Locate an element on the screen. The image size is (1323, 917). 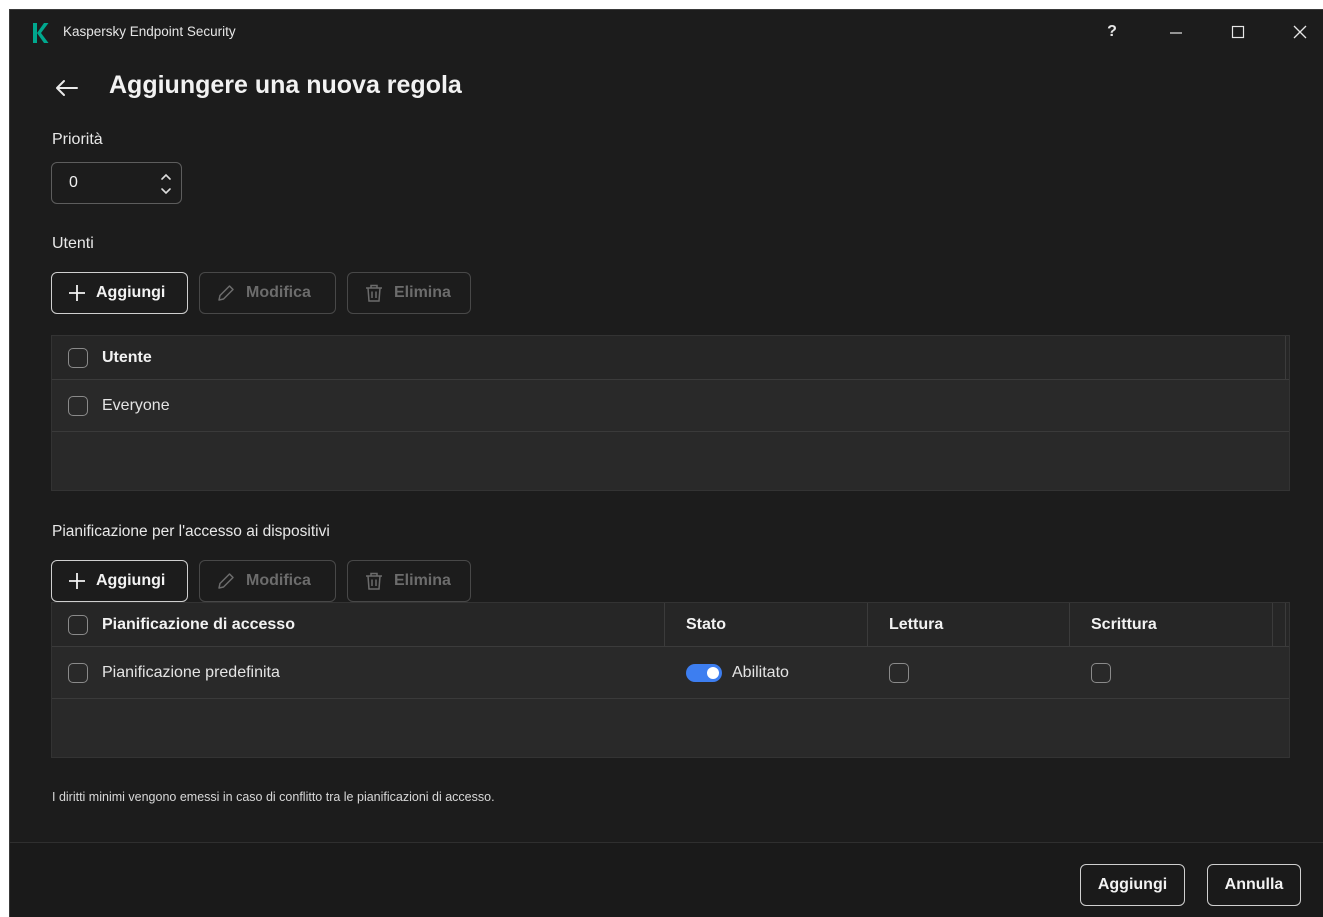
maximize-button is located at coordinates (1238, 32).